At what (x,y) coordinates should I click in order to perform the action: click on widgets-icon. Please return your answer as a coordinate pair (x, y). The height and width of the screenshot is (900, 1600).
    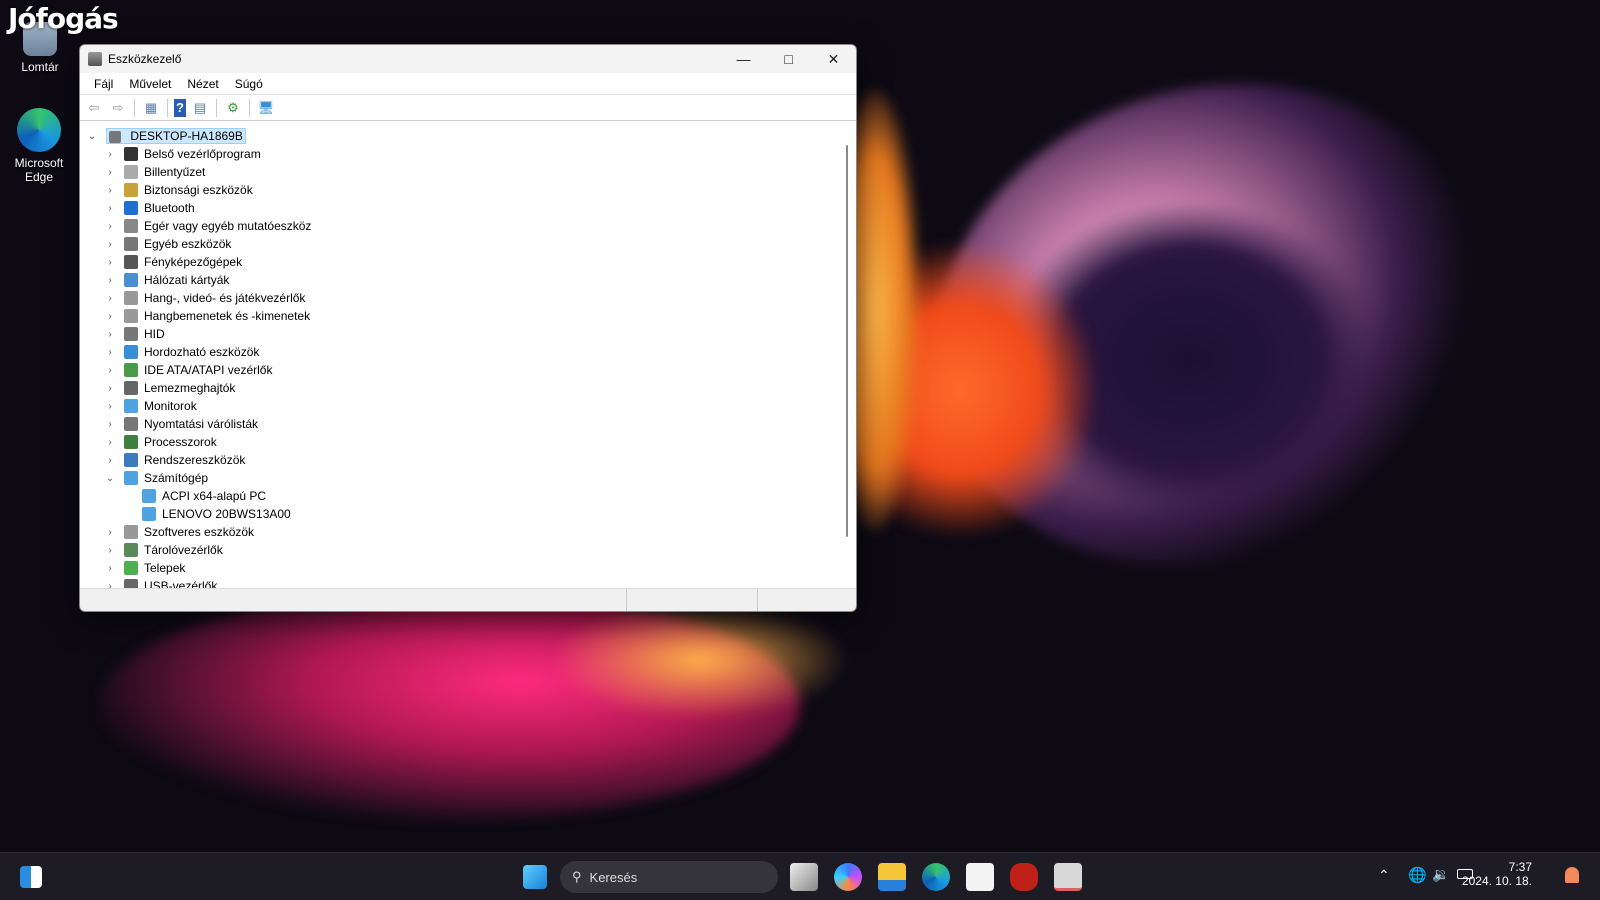
    Looking at the image, I should click on (31, 877).